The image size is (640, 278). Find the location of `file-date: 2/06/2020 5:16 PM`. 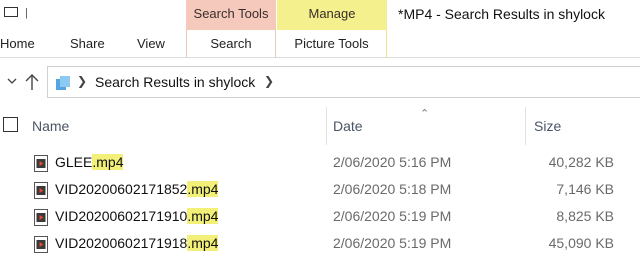

file-date: 2/06/2020 5:16 PM is located at coordinates (392, 162).